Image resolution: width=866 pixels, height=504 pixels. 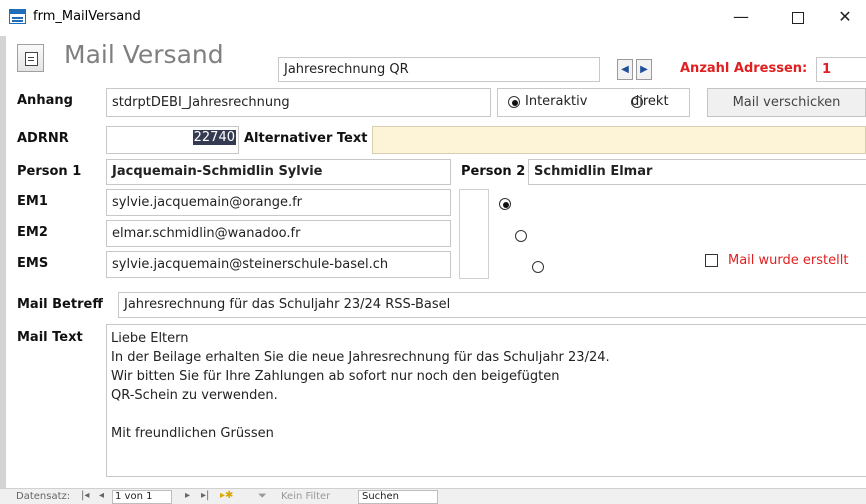 What do you see at coordinates (514, 102) in the screenshot?
I see `interaktiv-radio` at bounding box center [514, 102].